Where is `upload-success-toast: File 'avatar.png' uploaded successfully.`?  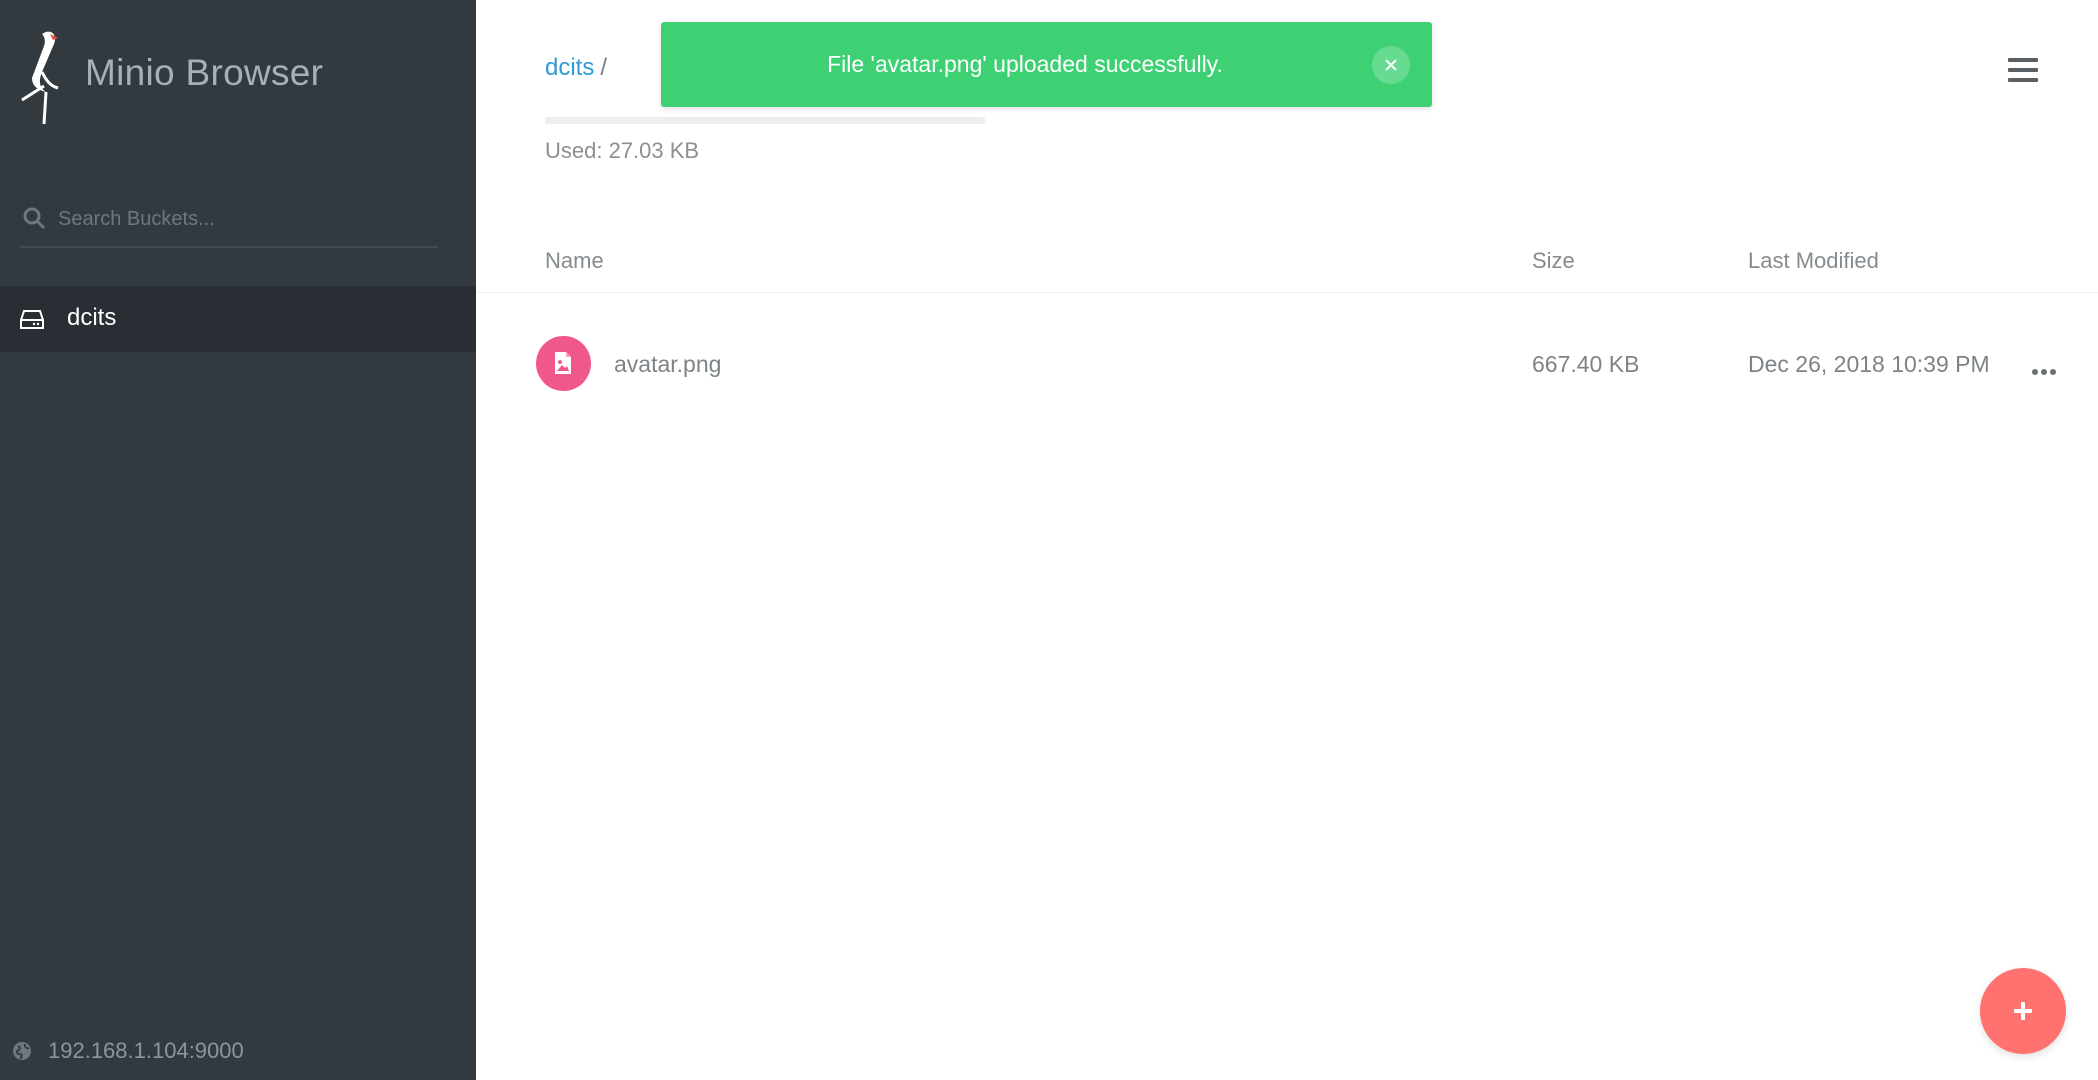
upload-success-toast: File 'avatar.png' uploaded successfully. is located at coordinates (1046, 64).